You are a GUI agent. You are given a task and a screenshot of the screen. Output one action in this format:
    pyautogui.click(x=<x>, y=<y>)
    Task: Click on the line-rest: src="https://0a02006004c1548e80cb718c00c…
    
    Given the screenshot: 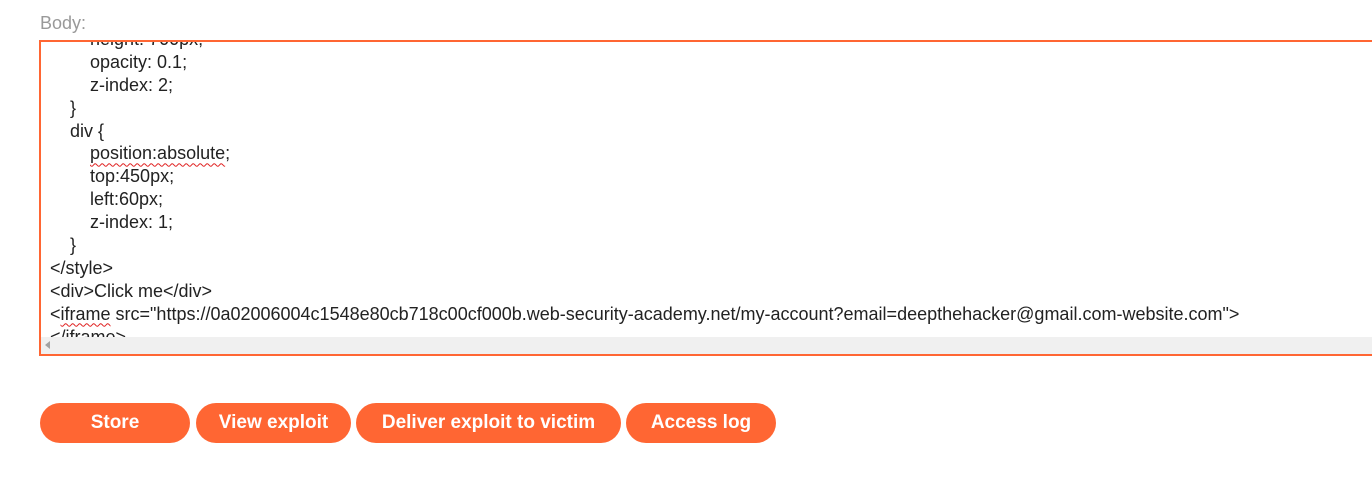 What is the action you would take?
    pyautogui.click(x=675, y=313)
    